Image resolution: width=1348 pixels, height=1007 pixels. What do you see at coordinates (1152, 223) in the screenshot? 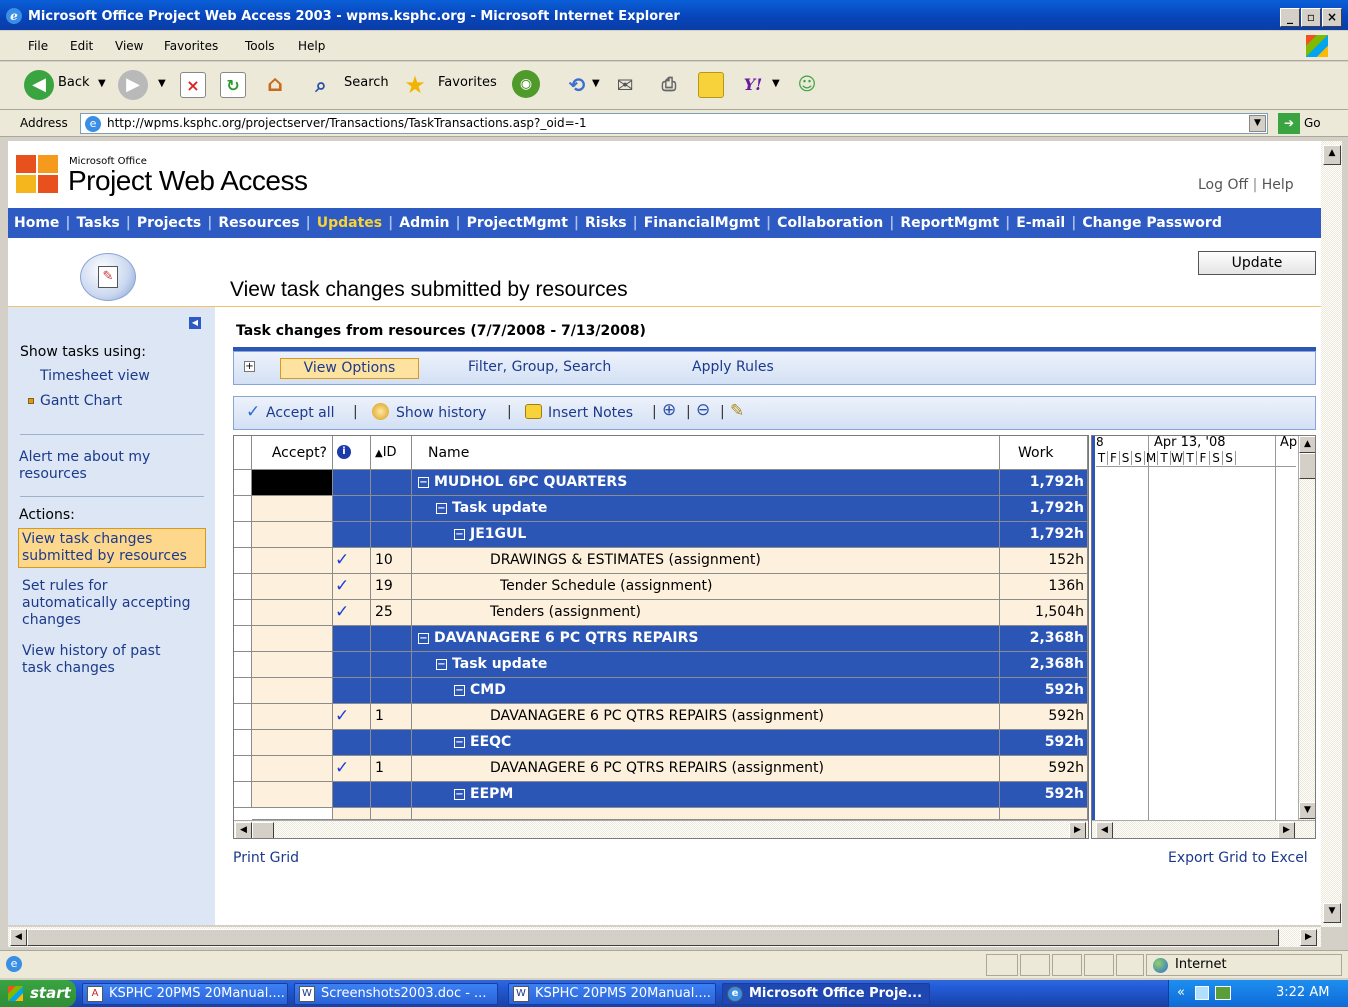
I see `nav-change-password: Change Password` at bounding box center [1152, 223].